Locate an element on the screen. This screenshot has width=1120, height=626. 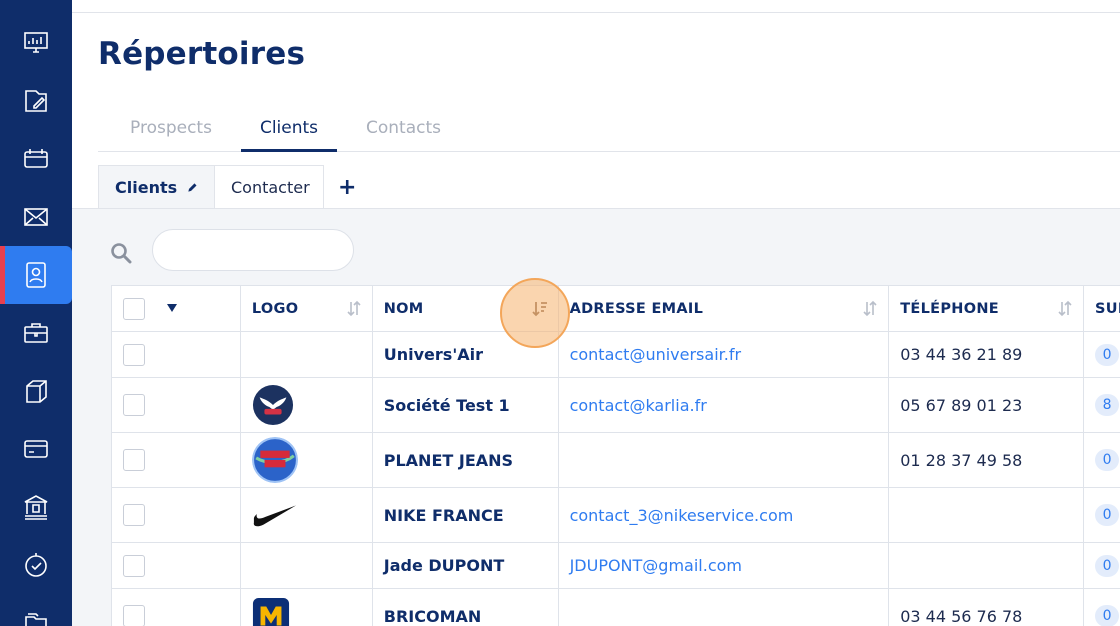
tab-contacts: Contacts is located at coordinates (403, 135).